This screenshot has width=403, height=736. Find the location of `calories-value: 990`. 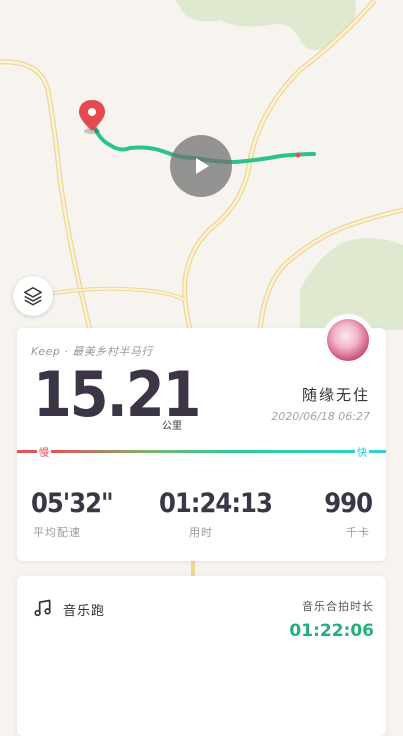

calories-value: 990 is located at coordinates (348, 503).